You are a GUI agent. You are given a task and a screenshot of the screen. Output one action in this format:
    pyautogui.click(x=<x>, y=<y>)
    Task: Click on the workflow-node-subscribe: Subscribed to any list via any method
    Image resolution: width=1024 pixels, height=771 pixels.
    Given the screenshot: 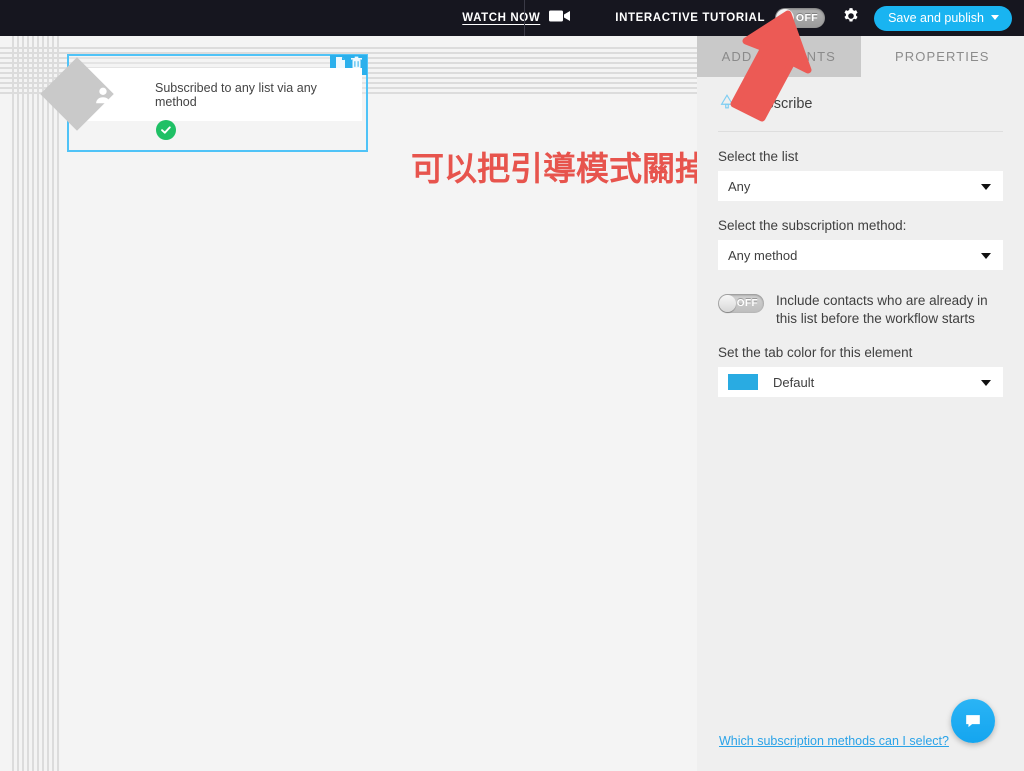 What is the action you would take?
    pyautogui.click(x=204, y=103)
    